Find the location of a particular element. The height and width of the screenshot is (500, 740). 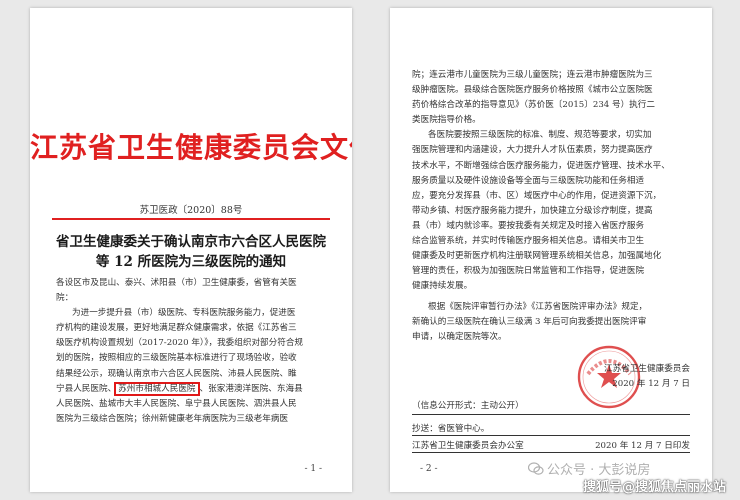

title-line: 省卫生健康委关于确认南京市六合区人民医院 is located at coordinates (191, 242).